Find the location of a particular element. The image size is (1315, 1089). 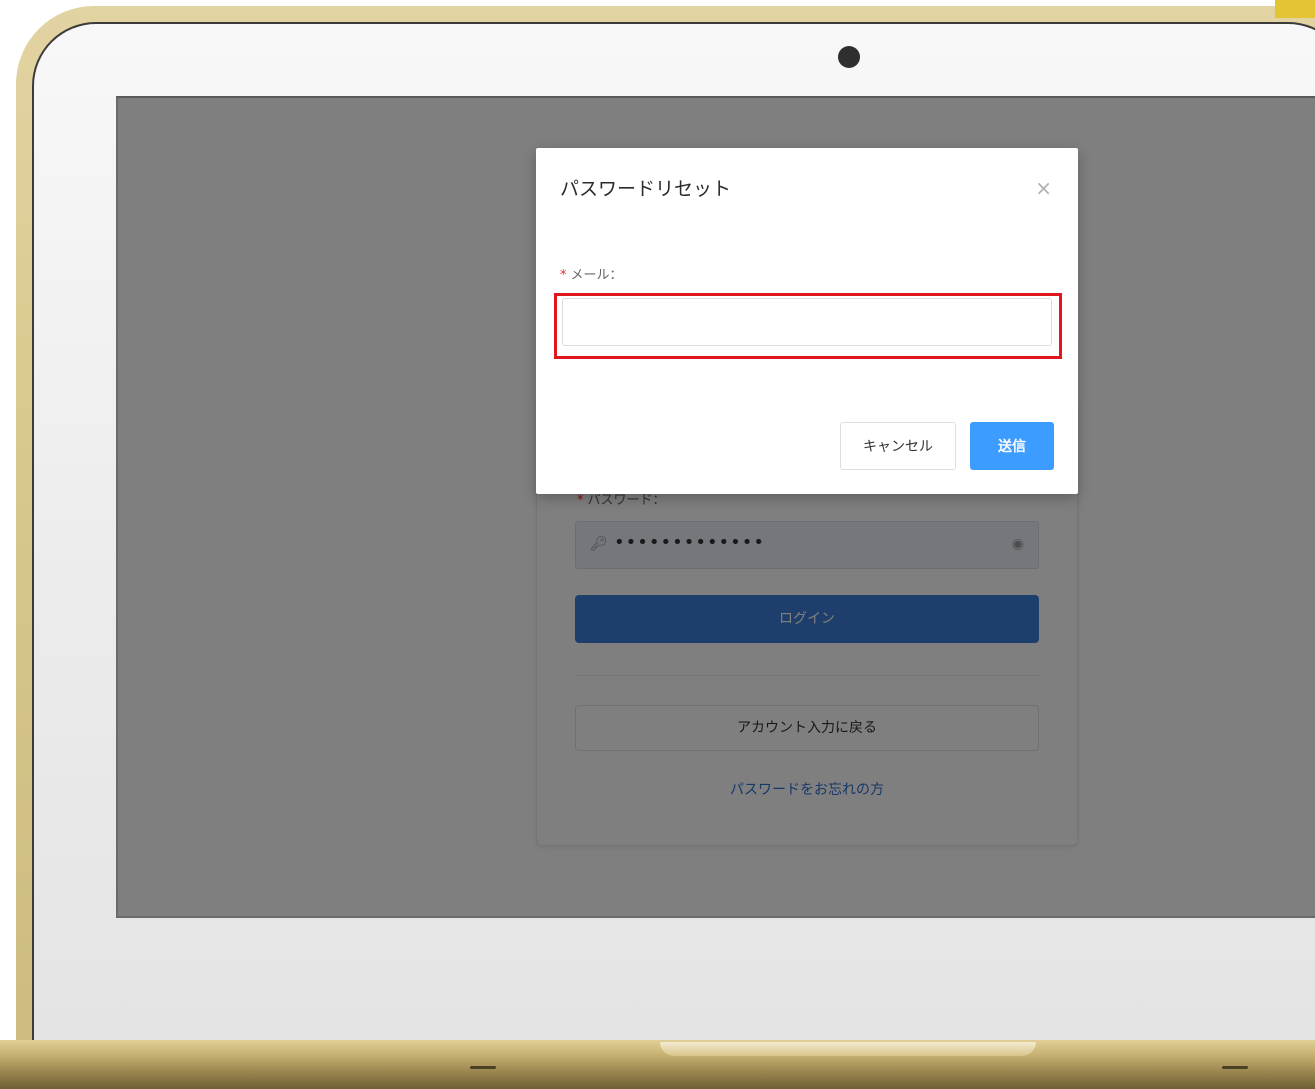

required-asterisk: * is located at coordinates (563, 275).